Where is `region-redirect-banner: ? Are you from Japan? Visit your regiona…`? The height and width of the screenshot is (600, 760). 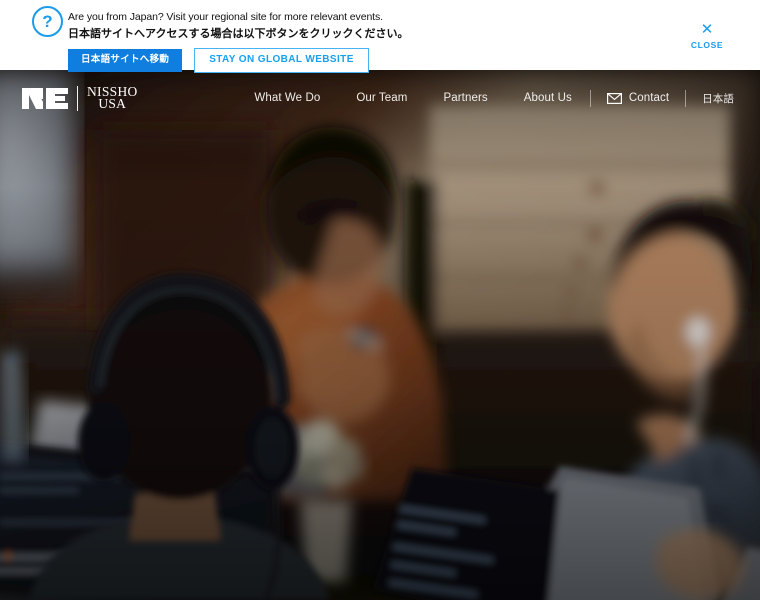
region-redirect-banner: ? Are you from Japan? Visit your regiona… is located at coordinates (380, 36).